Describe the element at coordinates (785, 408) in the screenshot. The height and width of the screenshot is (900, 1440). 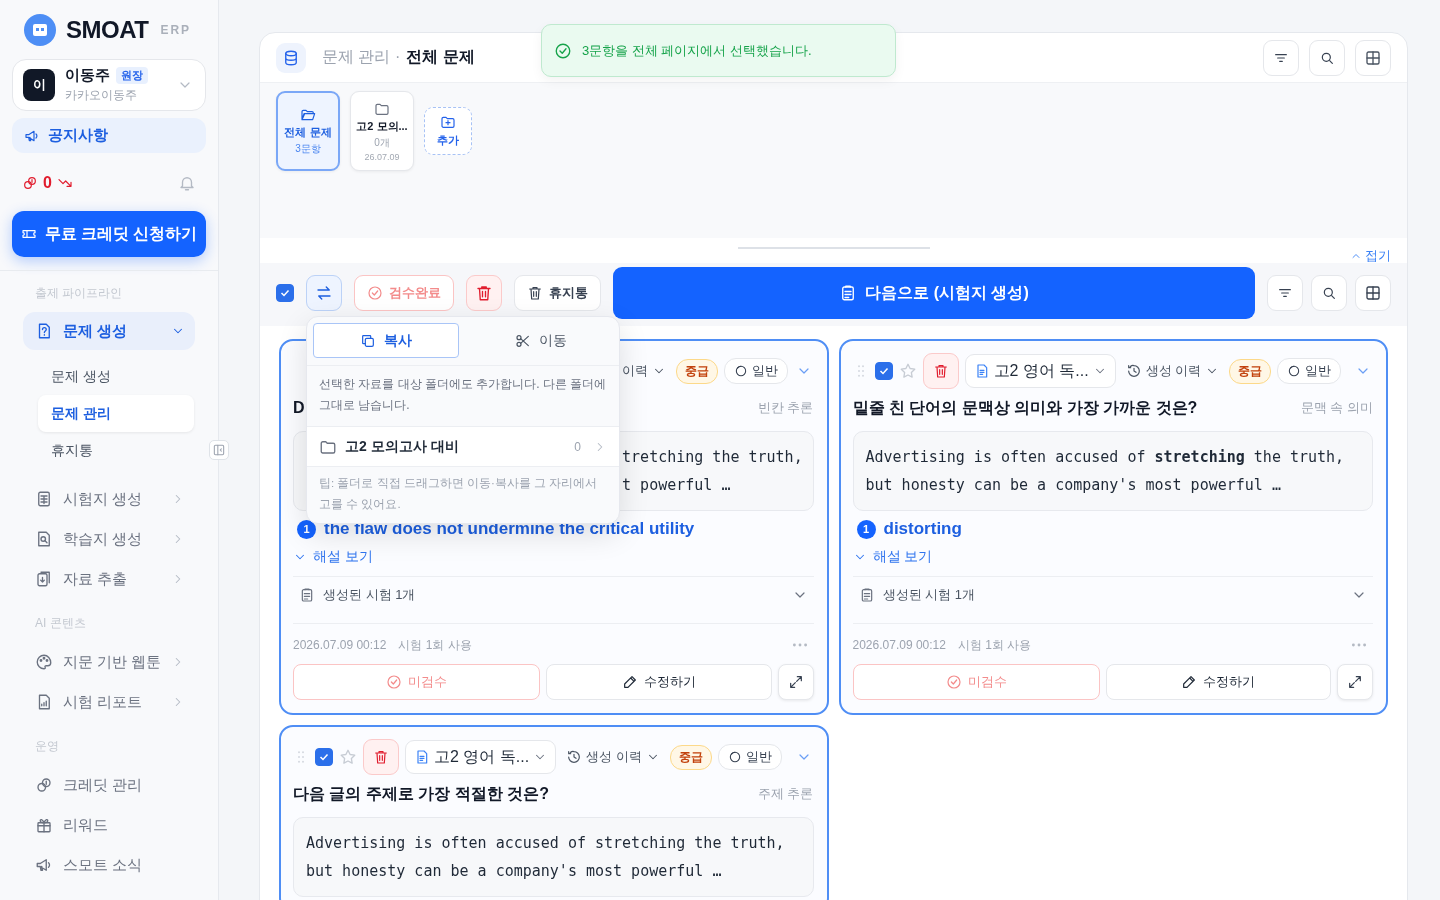
I see `category-label: 빈칸 추론` at that location.